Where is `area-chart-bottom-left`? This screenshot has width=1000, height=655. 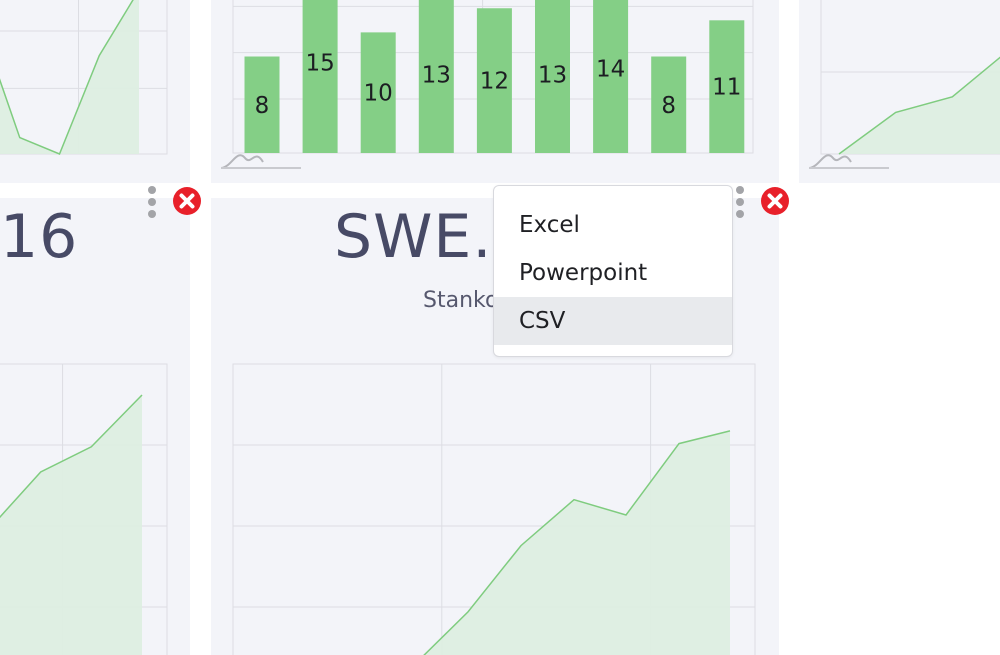 area-chart-bottom-left is located at coordinates (84, 509).